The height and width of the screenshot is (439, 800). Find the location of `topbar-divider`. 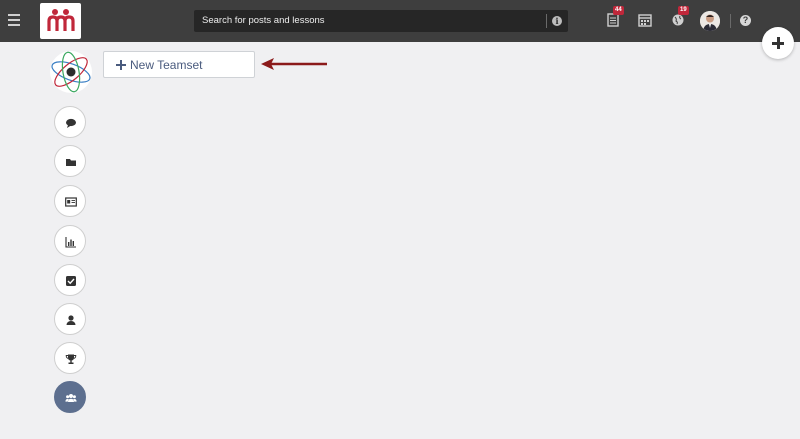

topbar-divider is located at coordinates (730, 21).